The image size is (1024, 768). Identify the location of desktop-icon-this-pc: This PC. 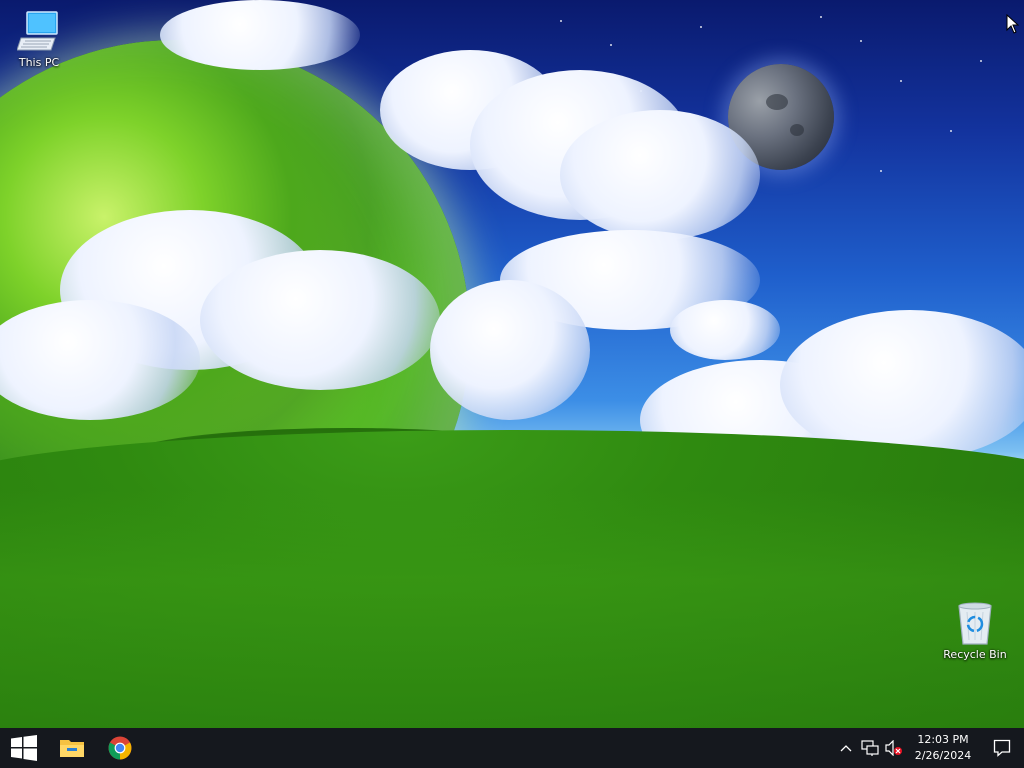
(39, 38).